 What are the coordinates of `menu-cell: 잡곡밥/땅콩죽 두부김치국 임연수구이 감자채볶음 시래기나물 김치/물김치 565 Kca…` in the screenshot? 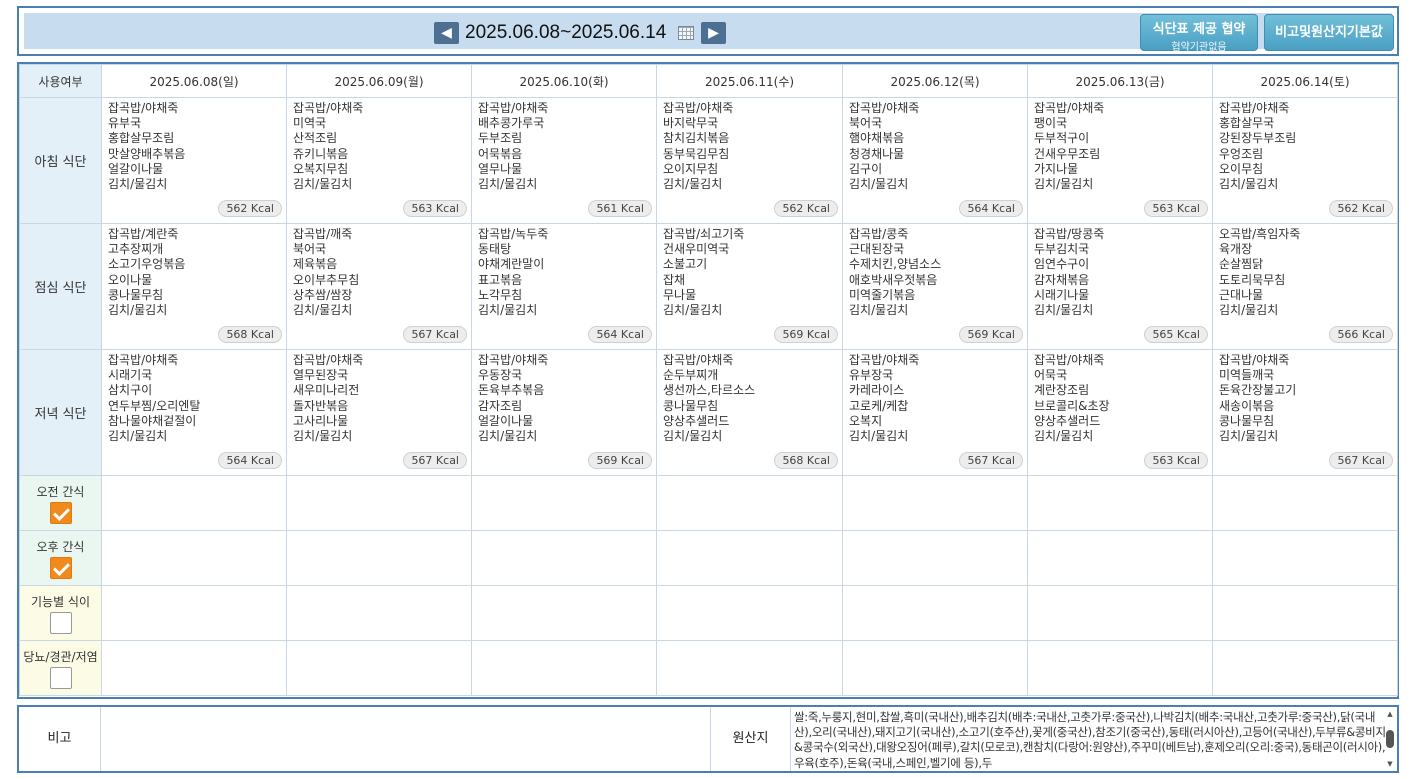 It's located at (1120, 286).